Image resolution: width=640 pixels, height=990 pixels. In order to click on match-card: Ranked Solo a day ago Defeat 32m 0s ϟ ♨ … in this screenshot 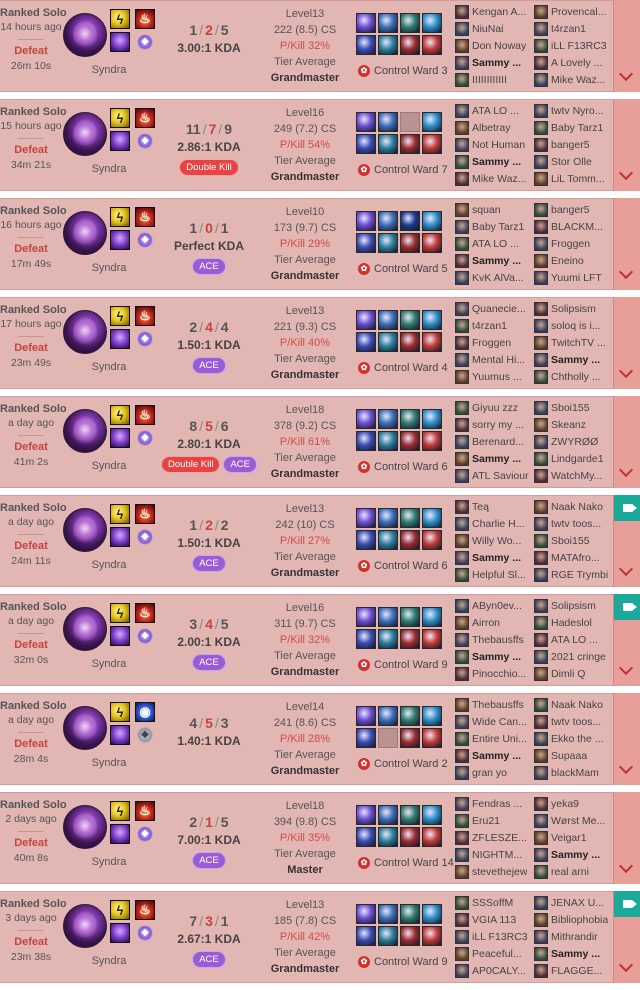, I will do `click(320, 640)`.